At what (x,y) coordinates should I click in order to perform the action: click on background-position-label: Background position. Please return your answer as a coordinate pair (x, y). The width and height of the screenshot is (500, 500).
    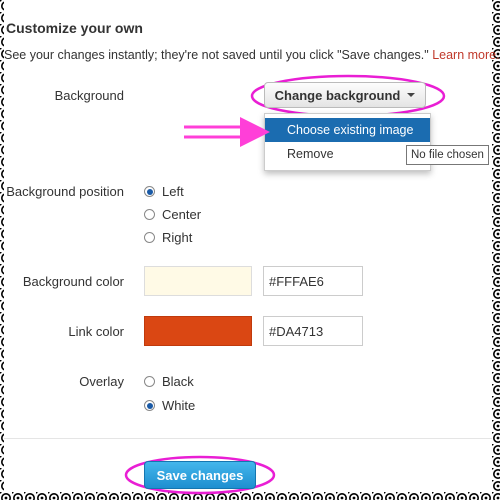
    Looking at the image, I should click on (65, 191).